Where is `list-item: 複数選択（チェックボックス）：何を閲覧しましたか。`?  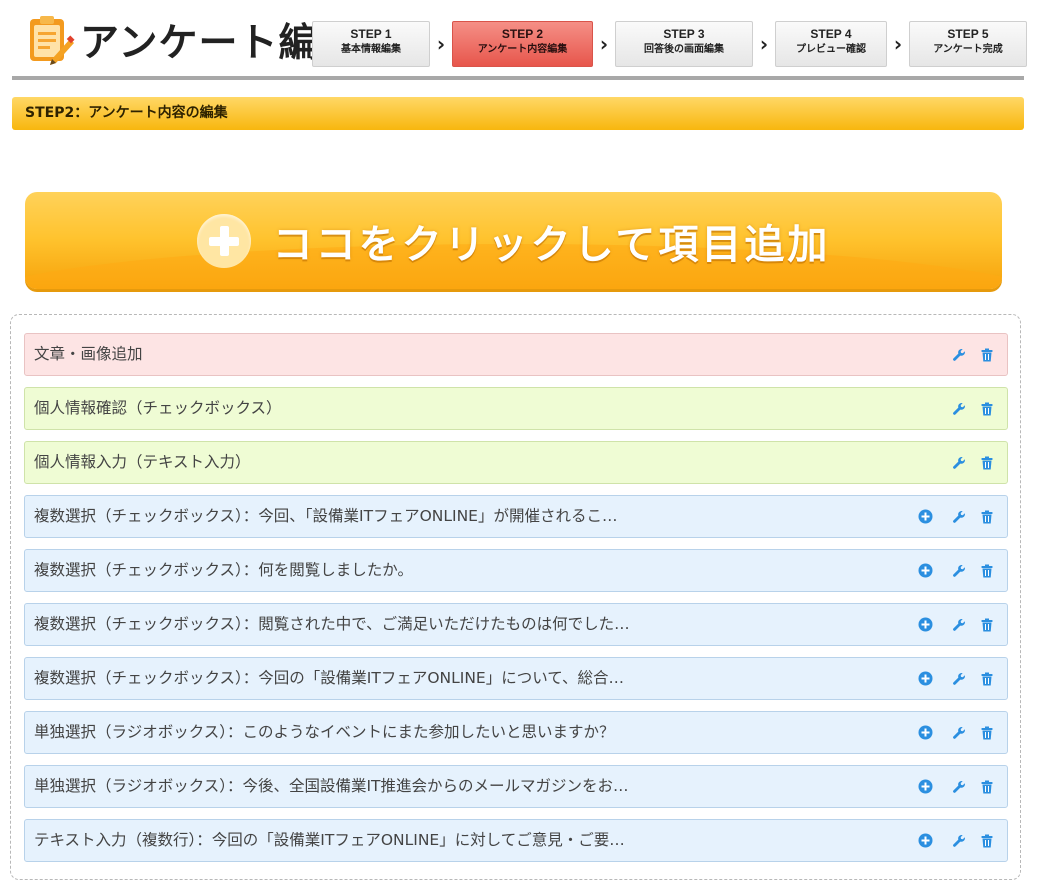 list-item: 複数選択（チェックボックス）：何を閲覧しましたか。 is located at coordinates (516, 570).